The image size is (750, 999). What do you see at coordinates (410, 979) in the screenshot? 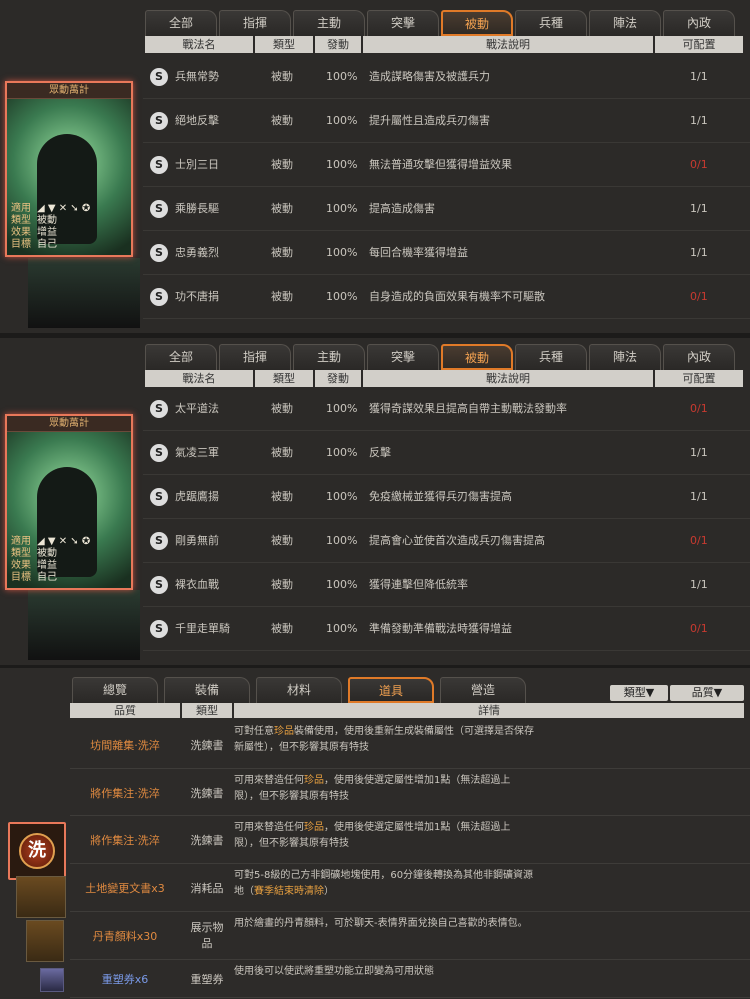
I see `item-row: 重塑券x6 重塑券 使用後可以使武將重塑功能立即變為可用狀態` at bounding box center [410, 979].